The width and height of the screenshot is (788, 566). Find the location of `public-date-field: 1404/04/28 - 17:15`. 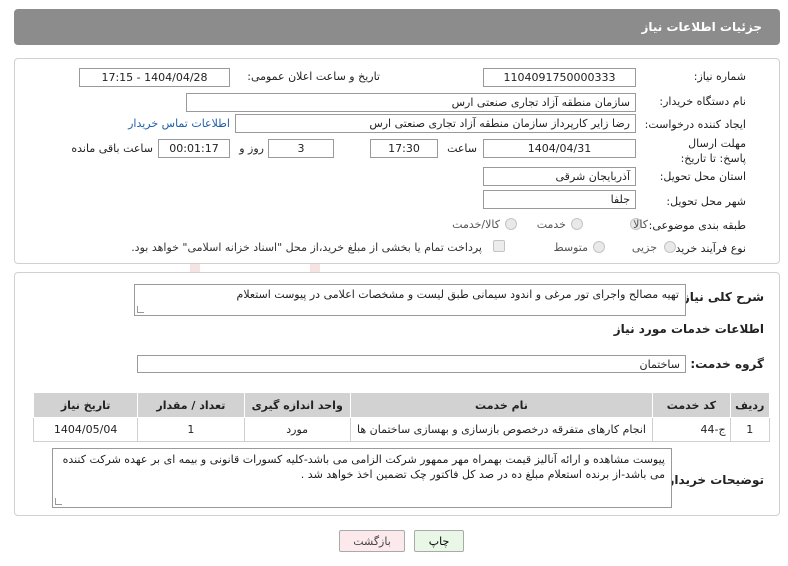

public-date-field: 1404/04/28 - 17:15 is located at coordinates (154, 77).